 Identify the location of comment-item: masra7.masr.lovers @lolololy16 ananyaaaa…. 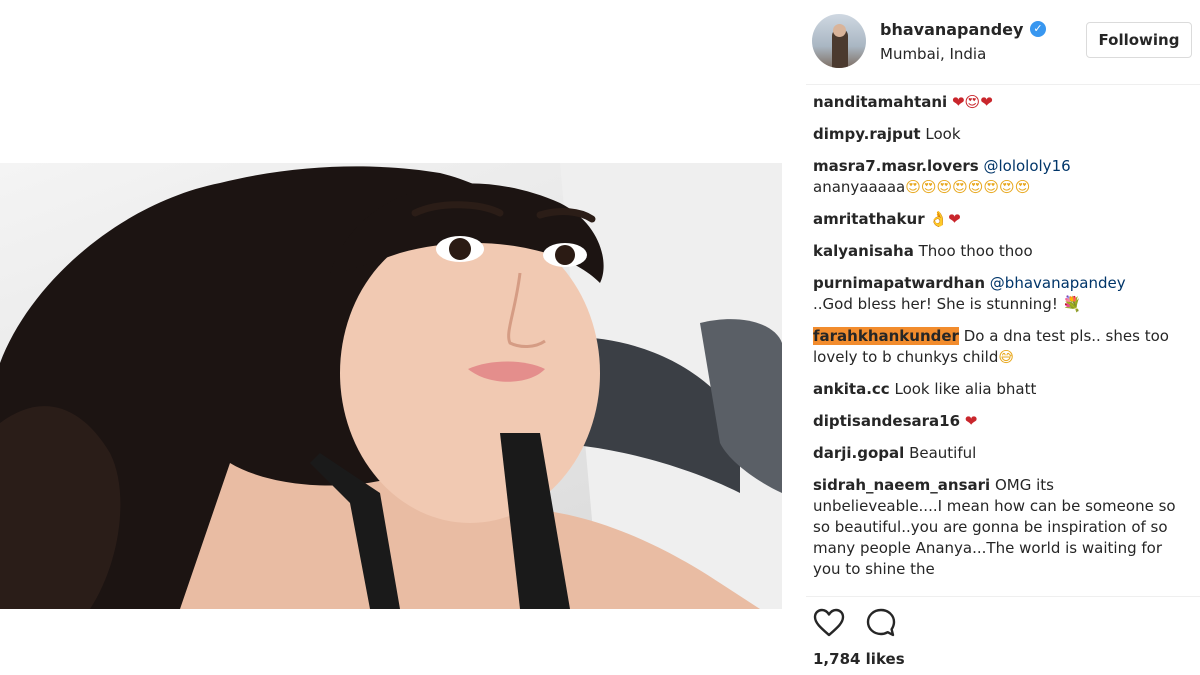
(999, 177).